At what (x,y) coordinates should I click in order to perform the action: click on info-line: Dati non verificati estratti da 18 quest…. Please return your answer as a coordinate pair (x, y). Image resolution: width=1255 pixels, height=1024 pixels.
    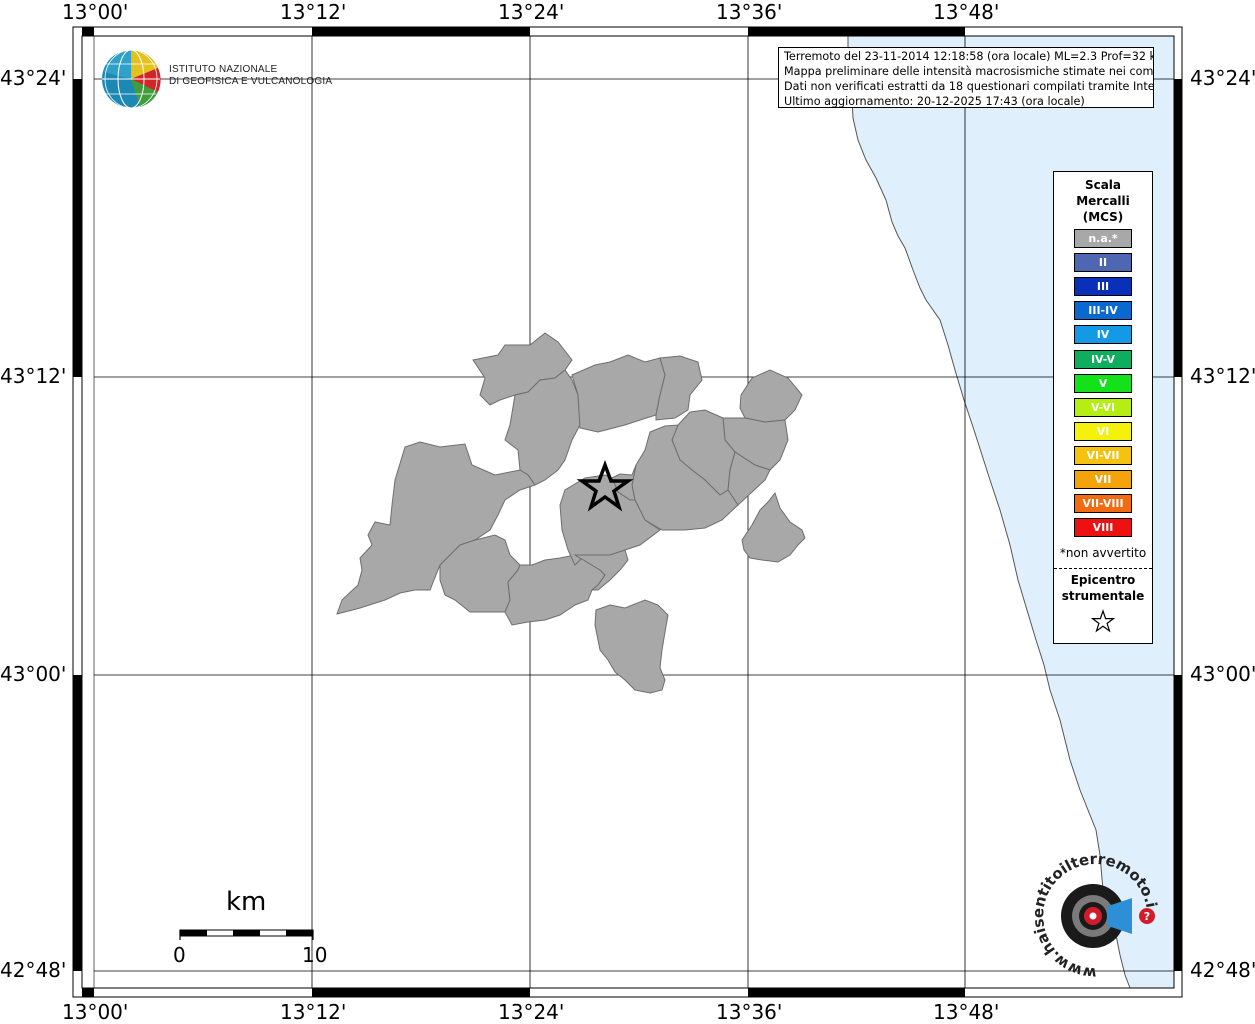
    Looking at the image, I should click on (969, 86).